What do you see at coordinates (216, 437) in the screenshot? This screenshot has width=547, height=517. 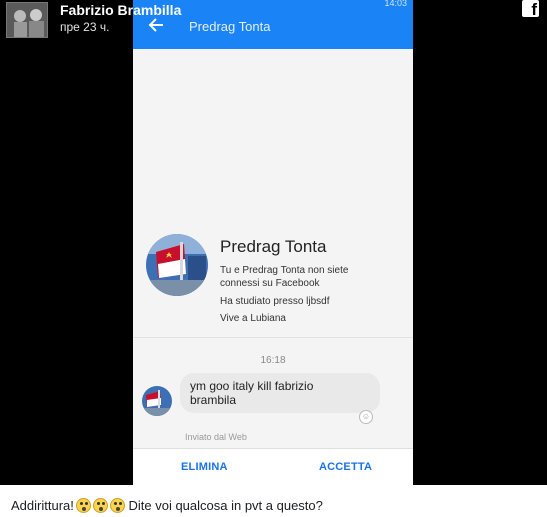 I see `sent-via-label: Inviato dal Web` at bounding box center [216, 437].